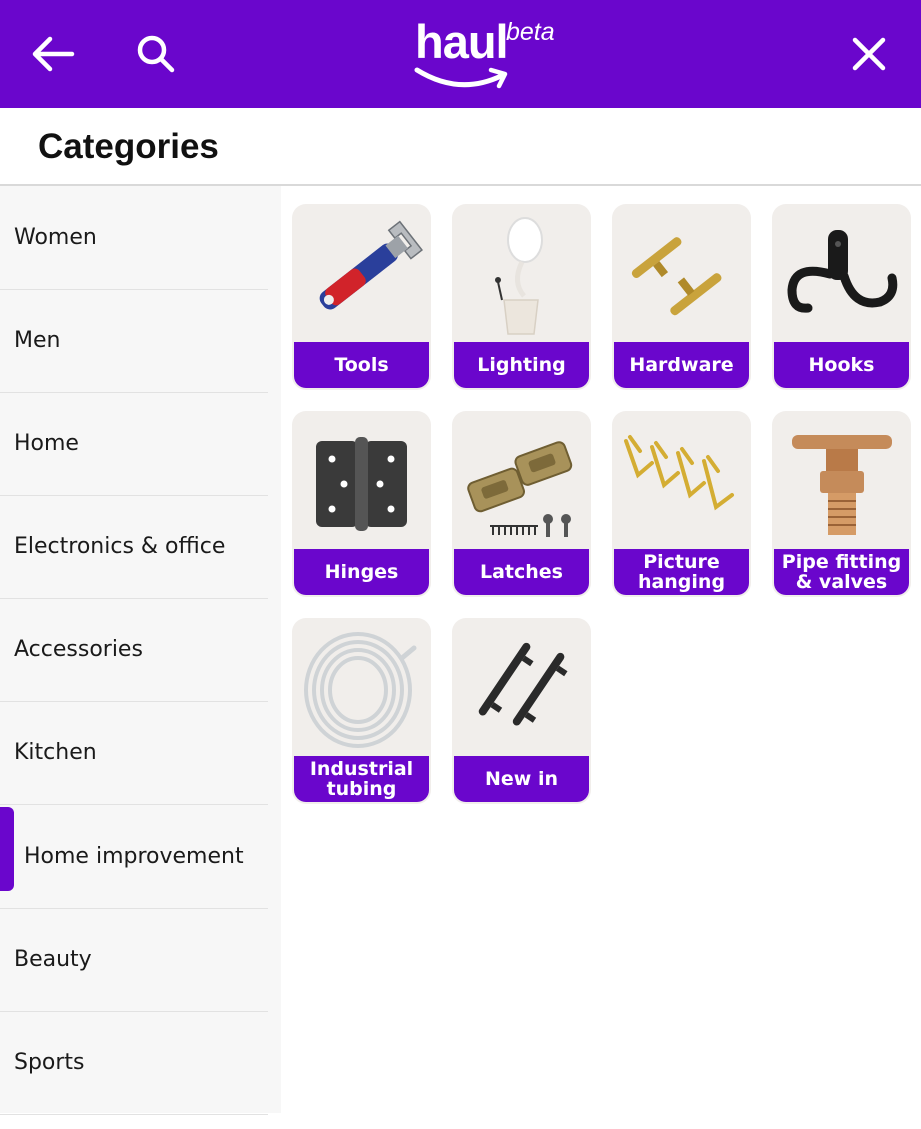 This screenshot has width=921, height=1129. I want to click on tile-label: Hardware, so click(681, 365).